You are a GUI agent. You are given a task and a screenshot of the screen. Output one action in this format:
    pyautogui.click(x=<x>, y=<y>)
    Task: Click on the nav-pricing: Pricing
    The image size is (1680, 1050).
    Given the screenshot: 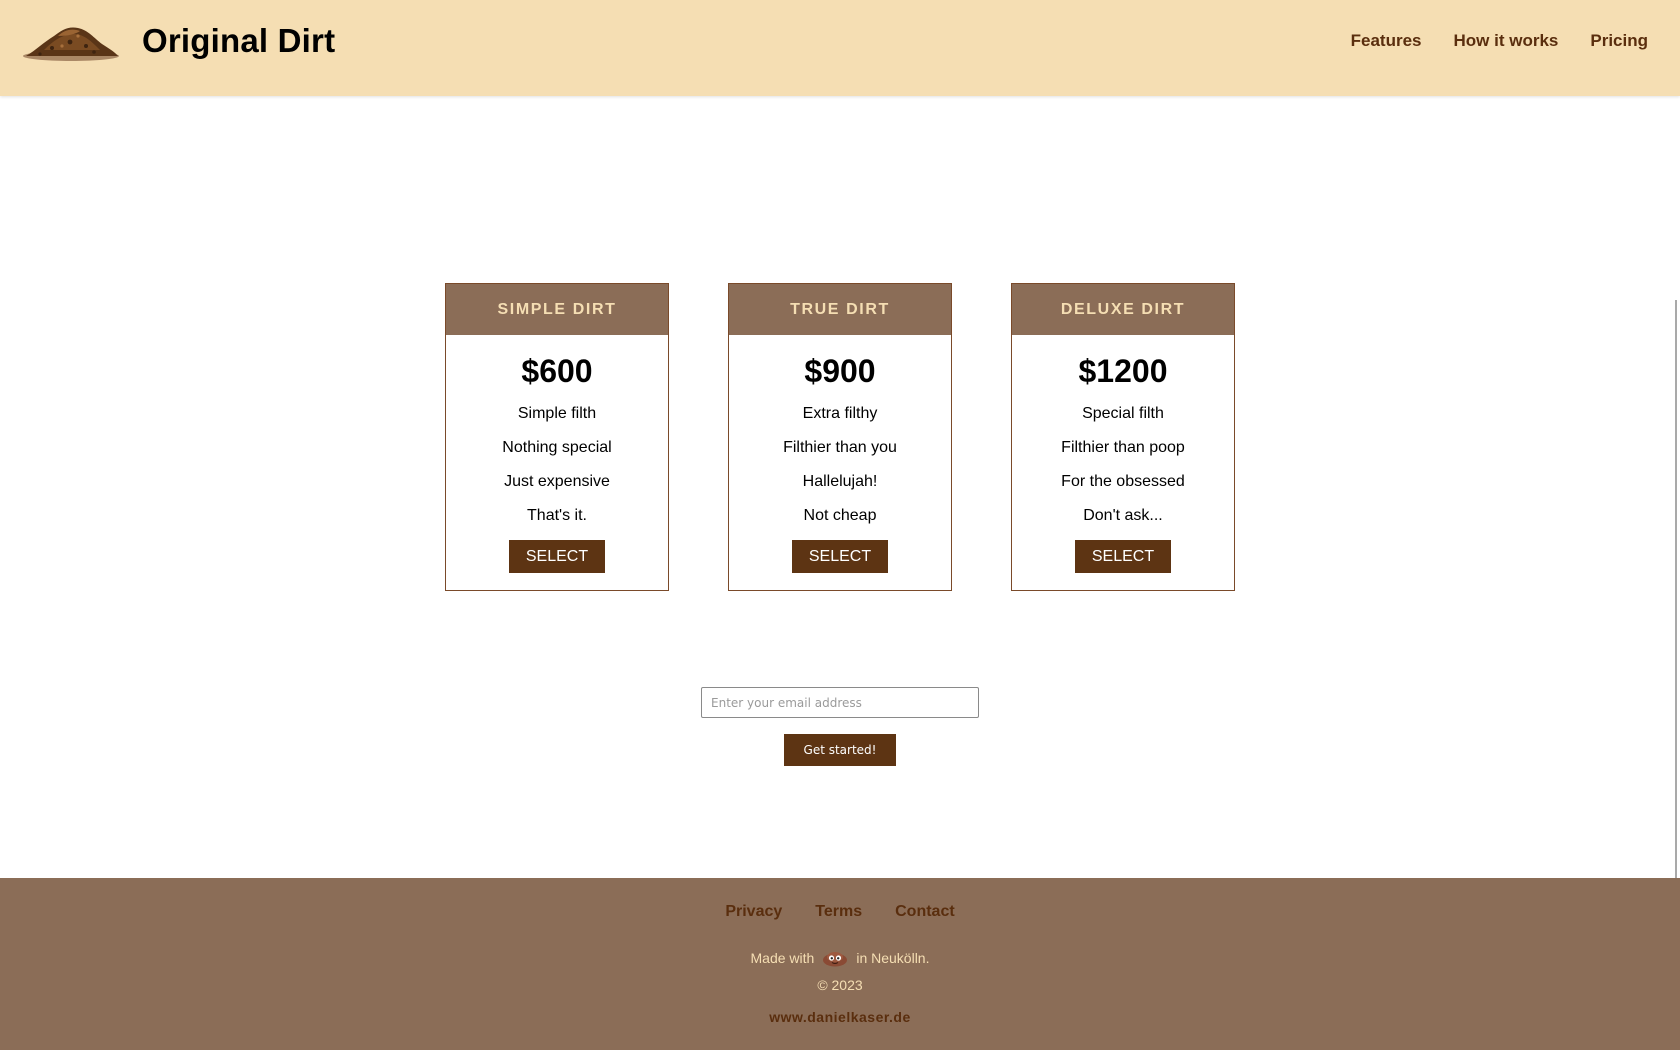 What is the action you would take?
    pyautogui.click(x=1619, y=41)
    